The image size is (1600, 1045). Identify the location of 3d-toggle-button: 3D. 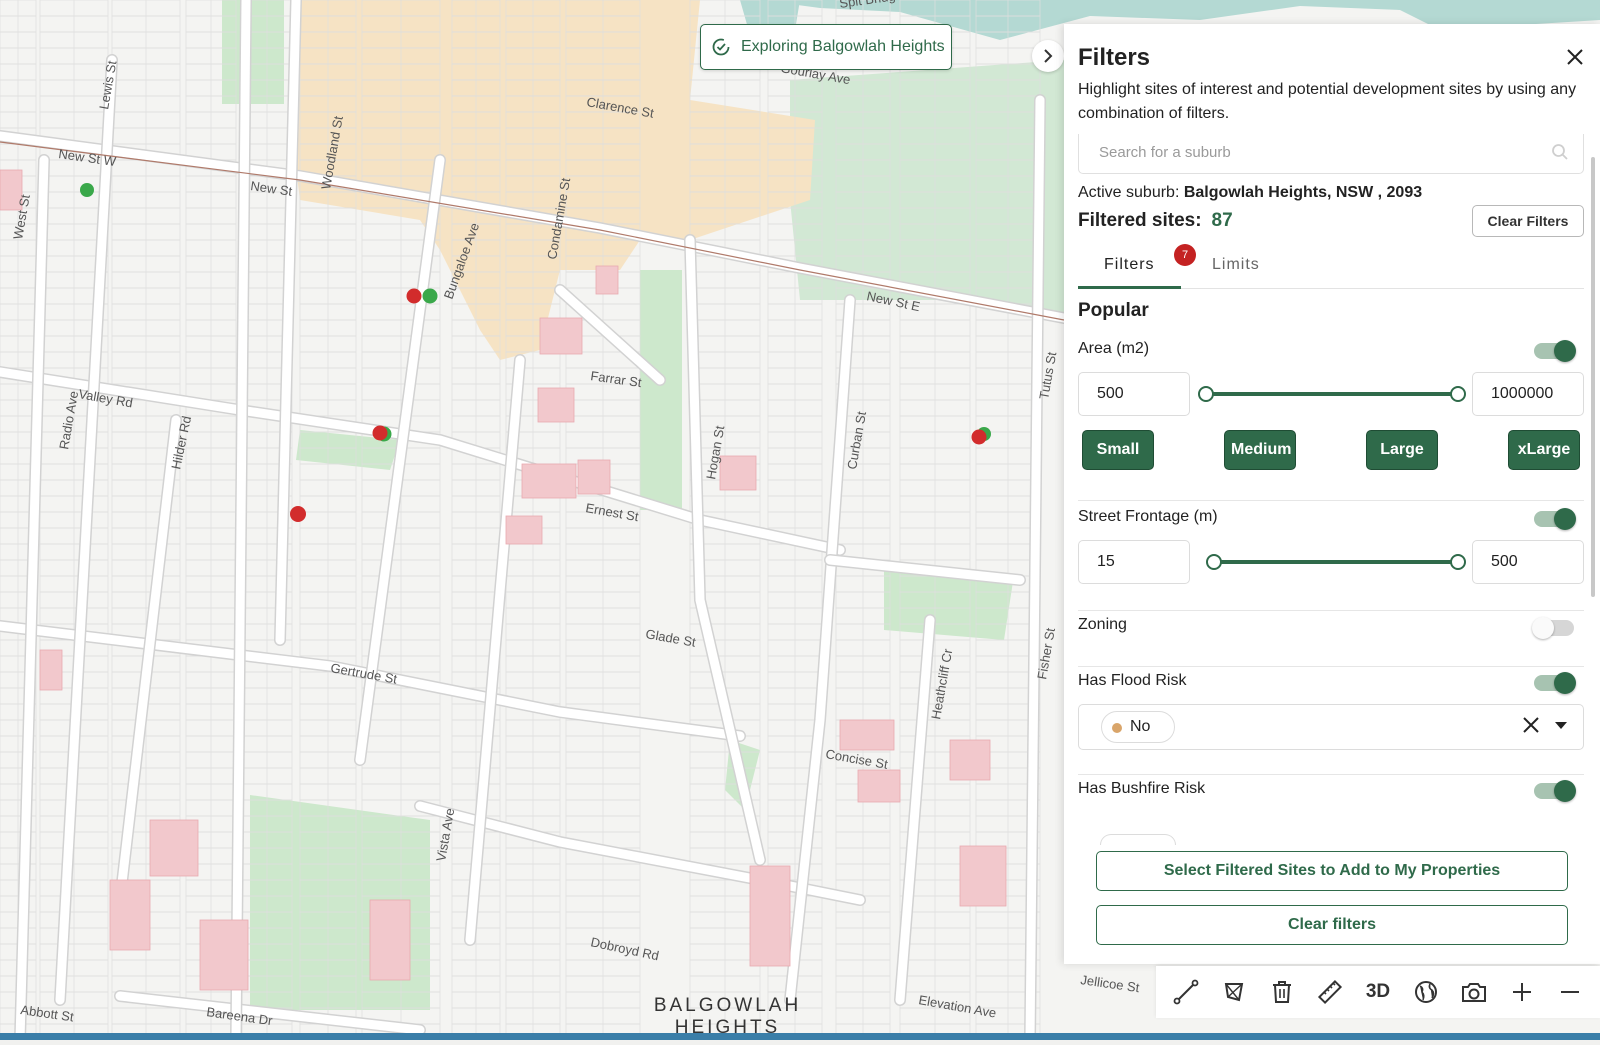
(1378, 992).